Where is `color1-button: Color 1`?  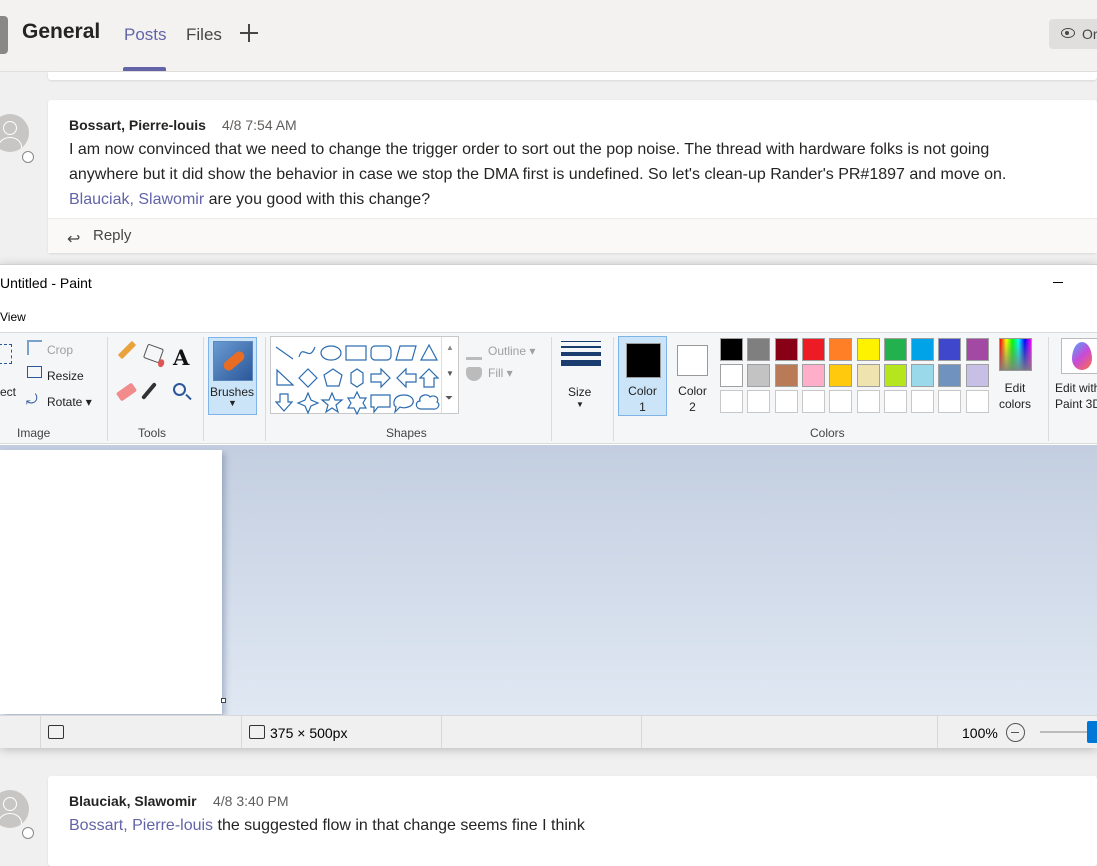 color1-button: Color 1 is located at coordinates (642, 376).